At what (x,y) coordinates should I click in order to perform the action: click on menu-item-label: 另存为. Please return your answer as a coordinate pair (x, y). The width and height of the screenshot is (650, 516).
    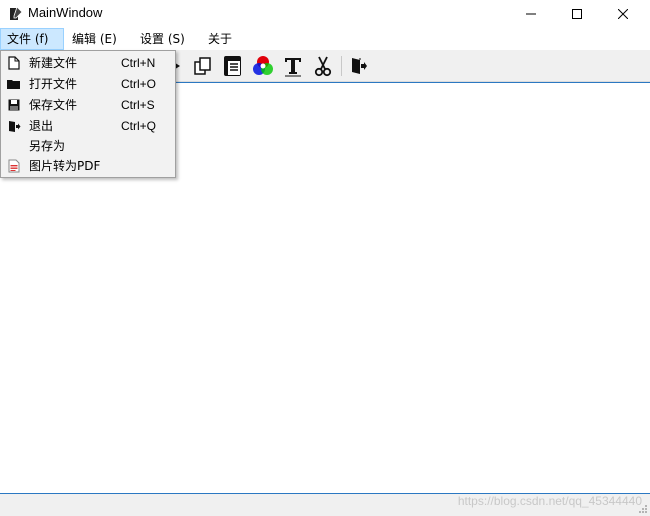
    Looking at the image, I should click on (47, 146).